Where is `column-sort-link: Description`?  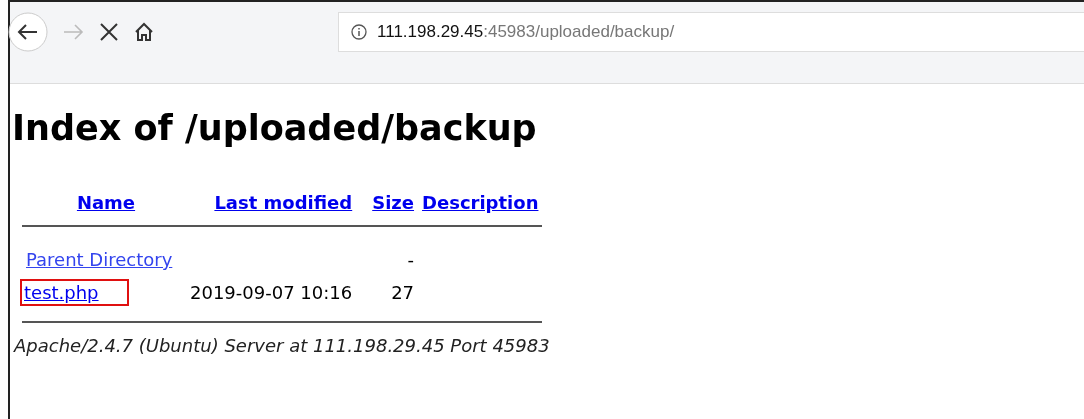 column-sort-link: Description is located at coordinates (480, 202).